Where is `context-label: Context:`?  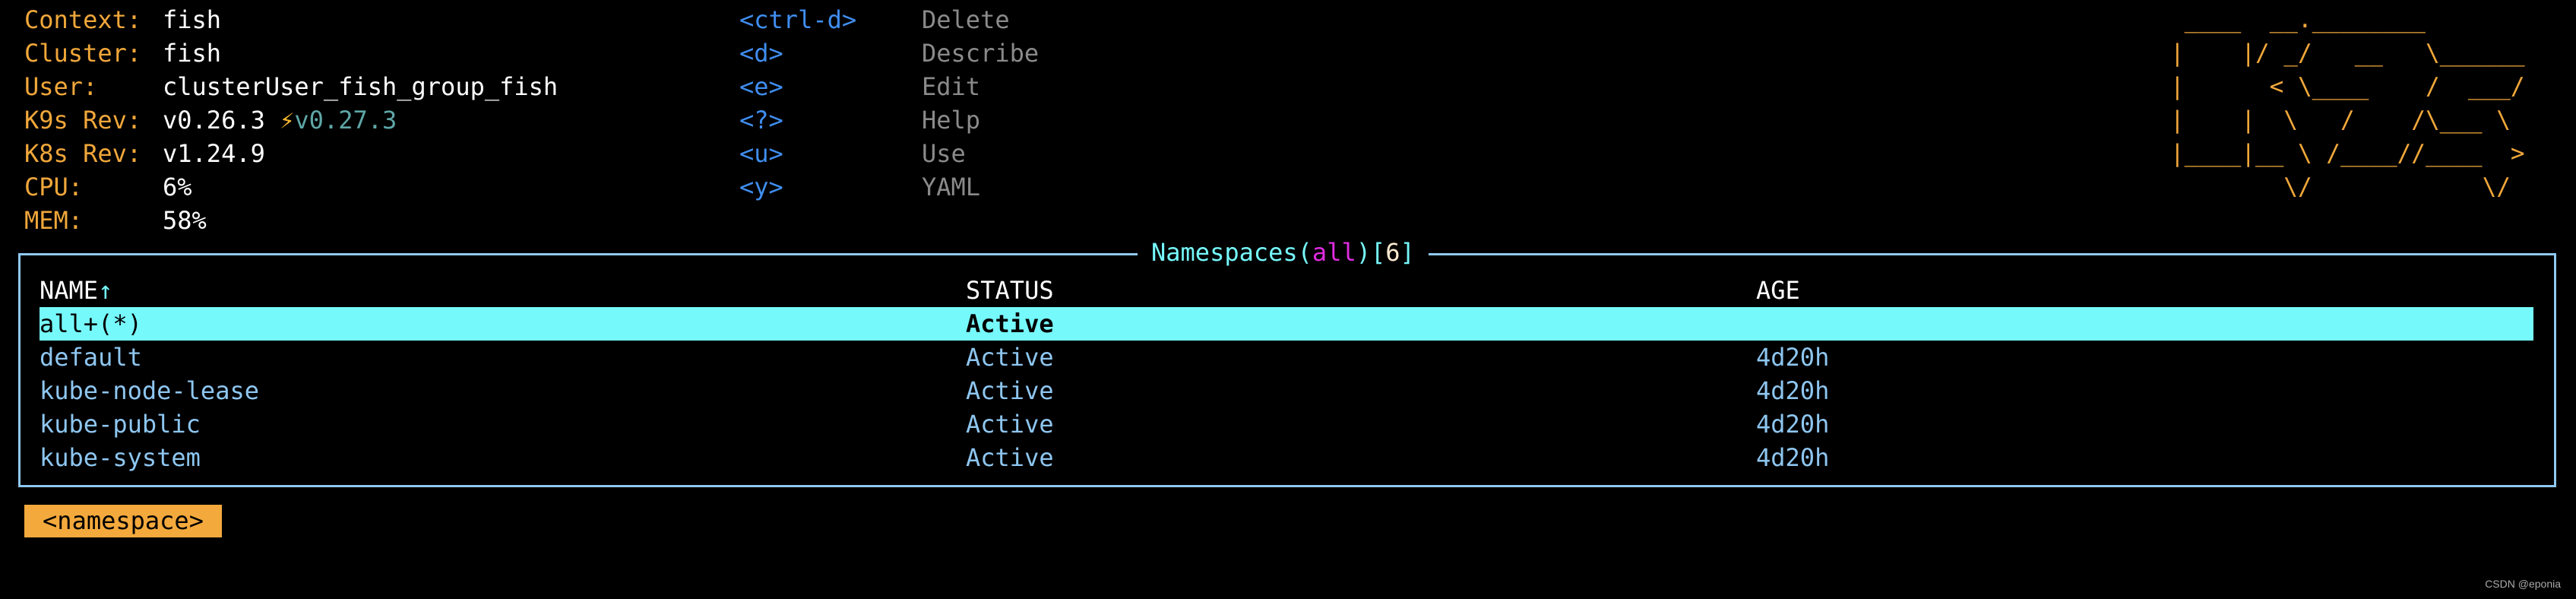
context-label: Context: is located at coordinates (83, 20).